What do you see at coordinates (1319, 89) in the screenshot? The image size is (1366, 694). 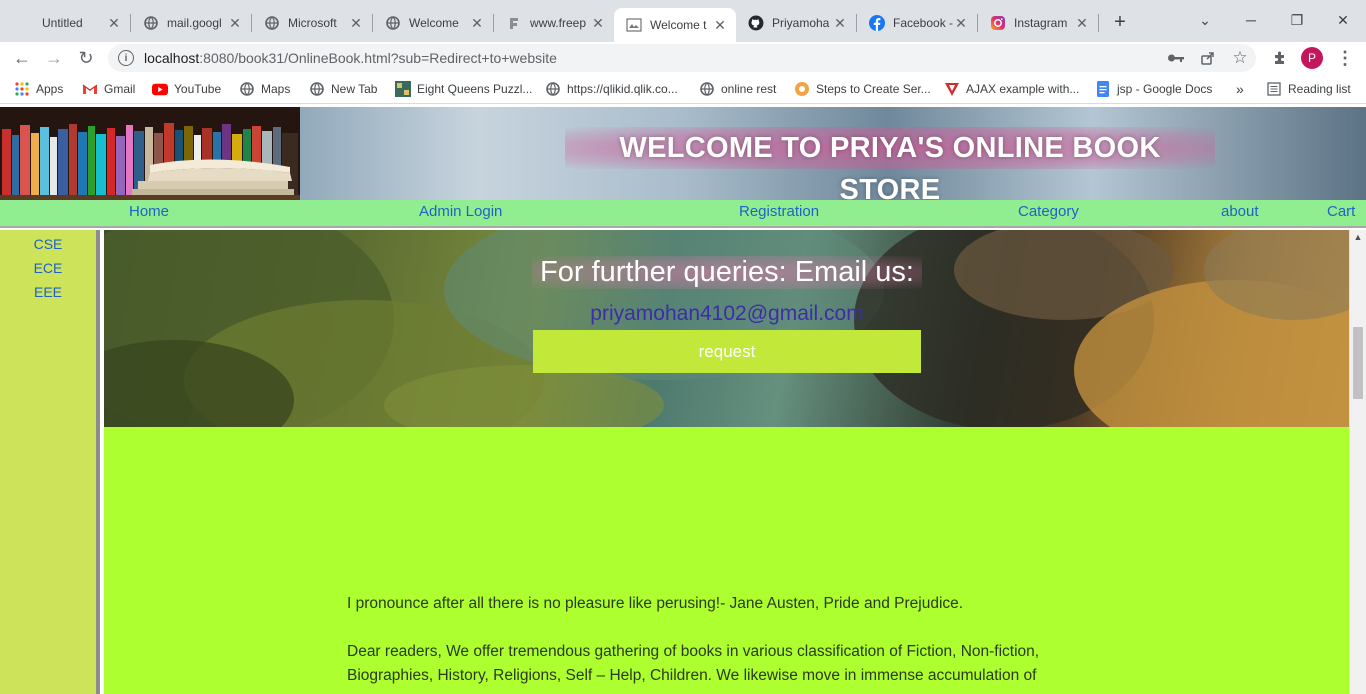 I see `reading-list-label: Reading list` at bounding box center [1319, 89].